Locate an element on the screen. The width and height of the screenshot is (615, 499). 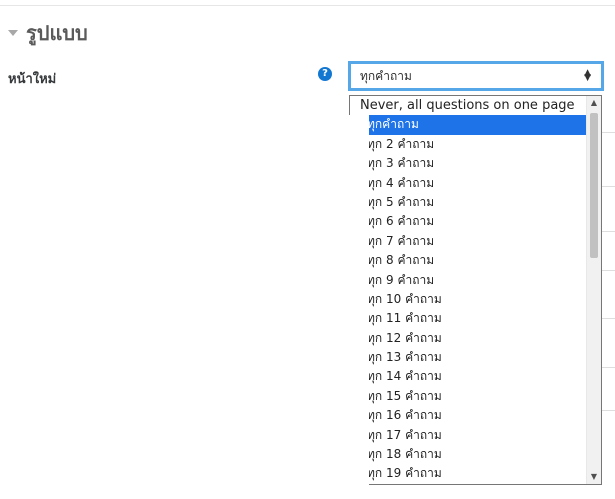
dropdown-option: ทุก 10 คำถาม is located at coordinates (468, 299).